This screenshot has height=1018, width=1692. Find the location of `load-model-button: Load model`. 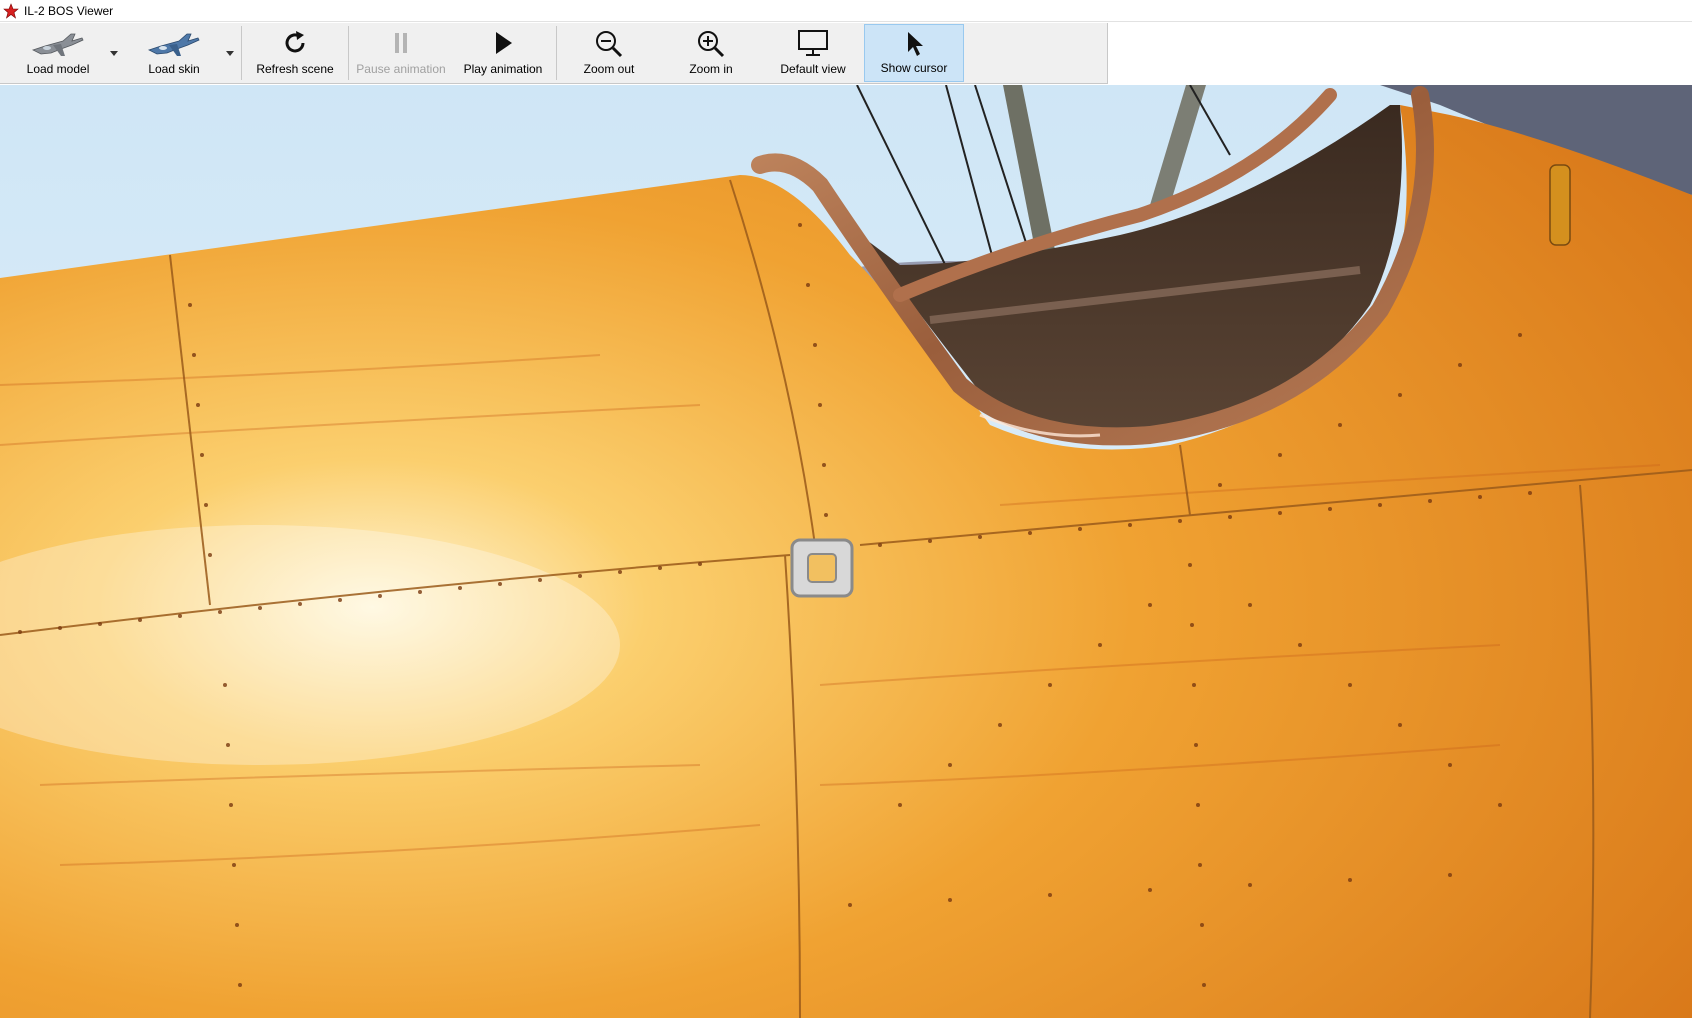

load-model-button: Load model is located at coordinates (58, 53).